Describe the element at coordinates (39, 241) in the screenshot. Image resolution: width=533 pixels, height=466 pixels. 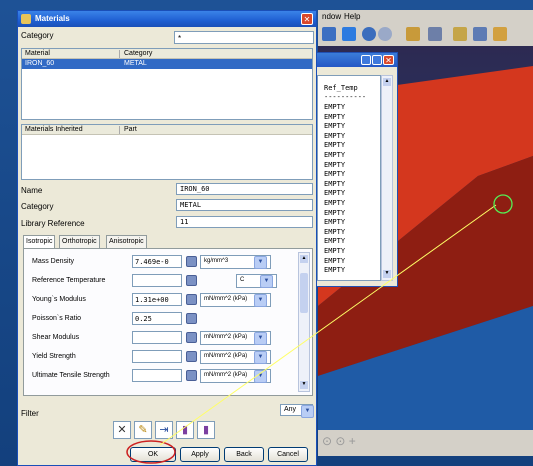
I see `tab-isotropic: Isotropic` at that location.